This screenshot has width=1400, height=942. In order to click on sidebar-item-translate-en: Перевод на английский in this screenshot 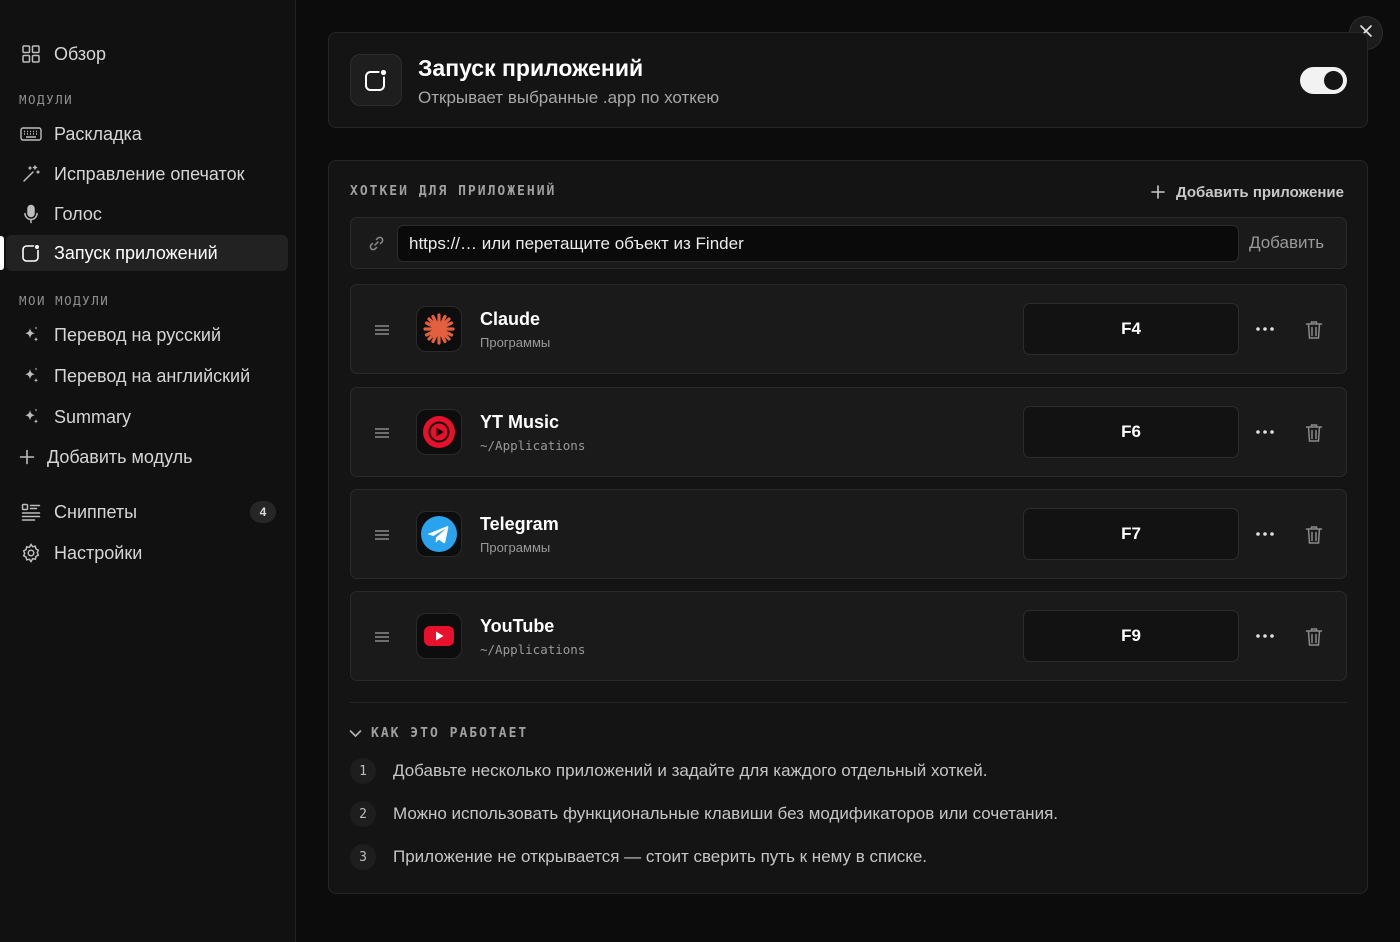, I will do `click(147, 376)`.